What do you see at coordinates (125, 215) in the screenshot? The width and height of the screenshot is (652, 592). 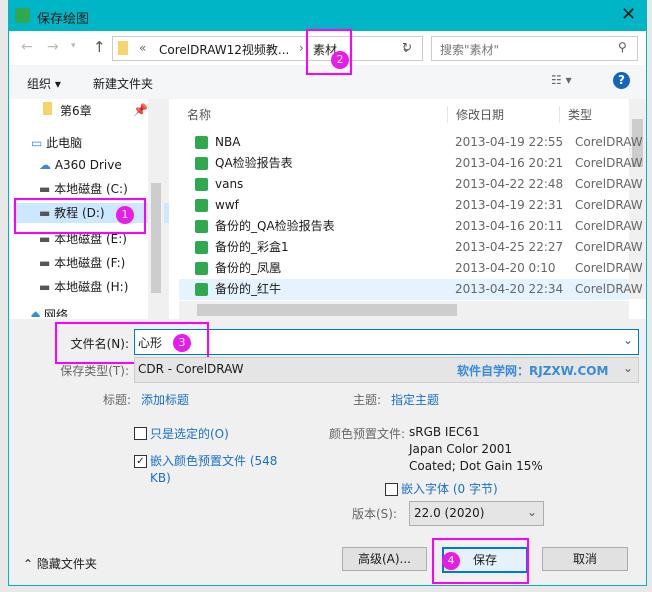 I see `step-badge: 1` at bounding box center [125, 215].